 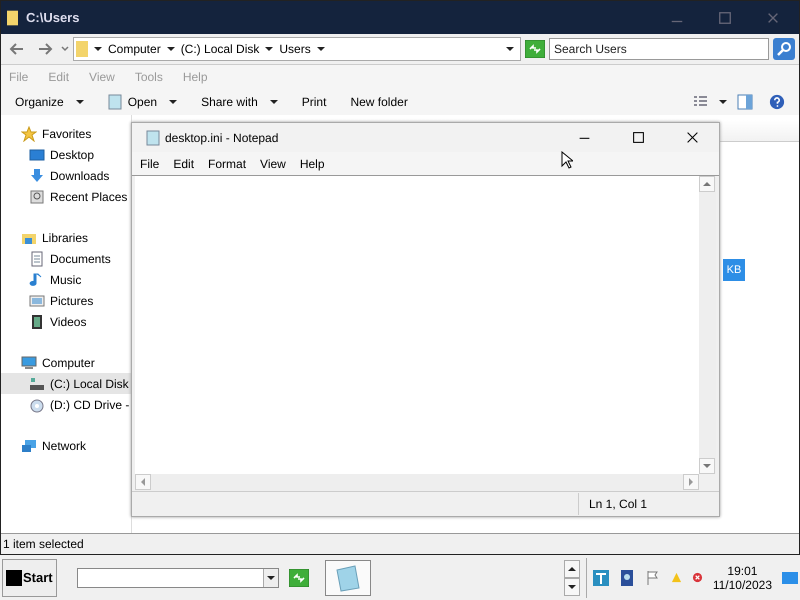 I want to click on breadcrumb: Users, so click(x=295, y=49).